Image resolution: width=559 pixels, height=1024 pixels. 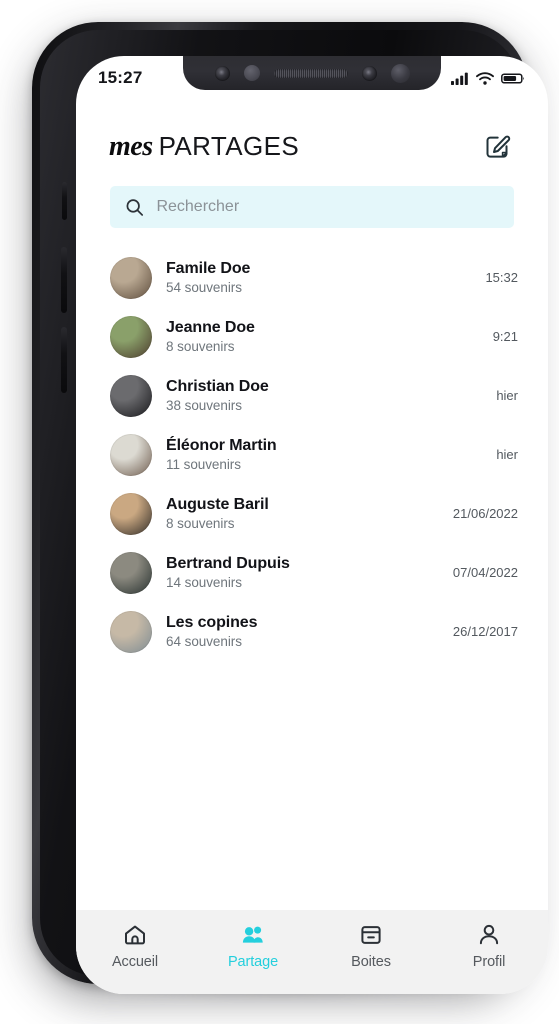 I want to click on ambient-light-sensor-icon, so click(x=251, y=73).